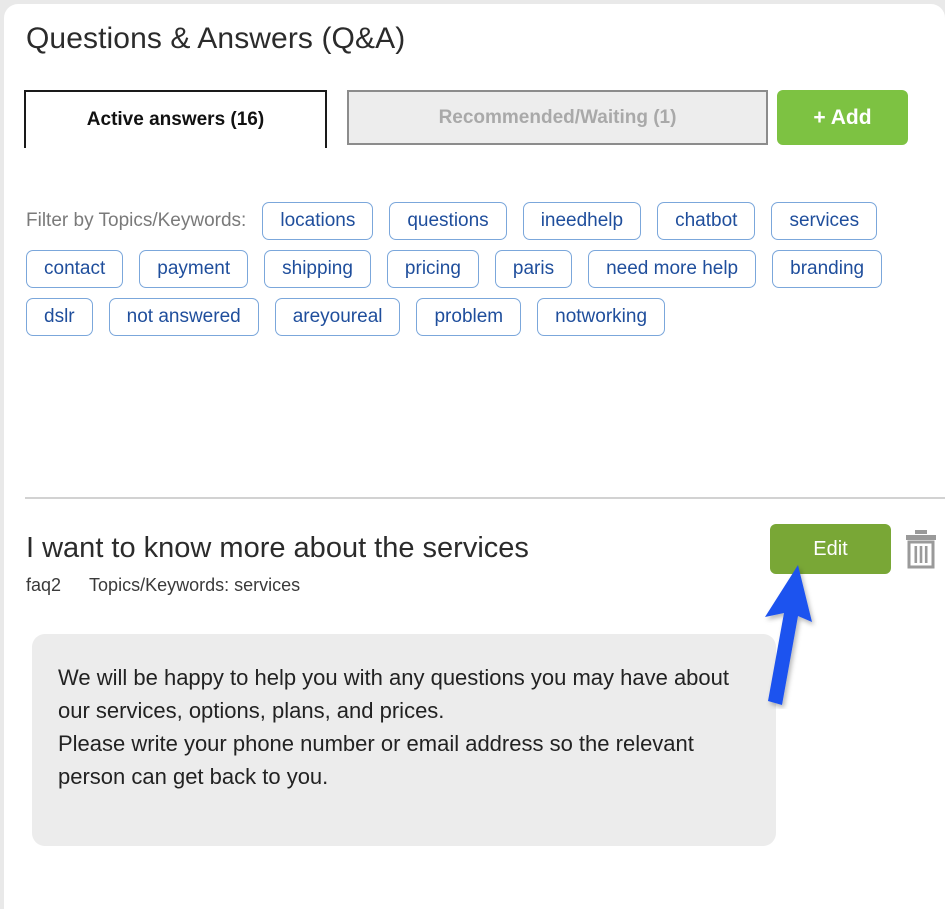 This screenshot has height=909, width=945. What do you see at coordinates (601, 317) in the screenshot?
I see `filter-tag: notworking` at bounding box center [601, 317].